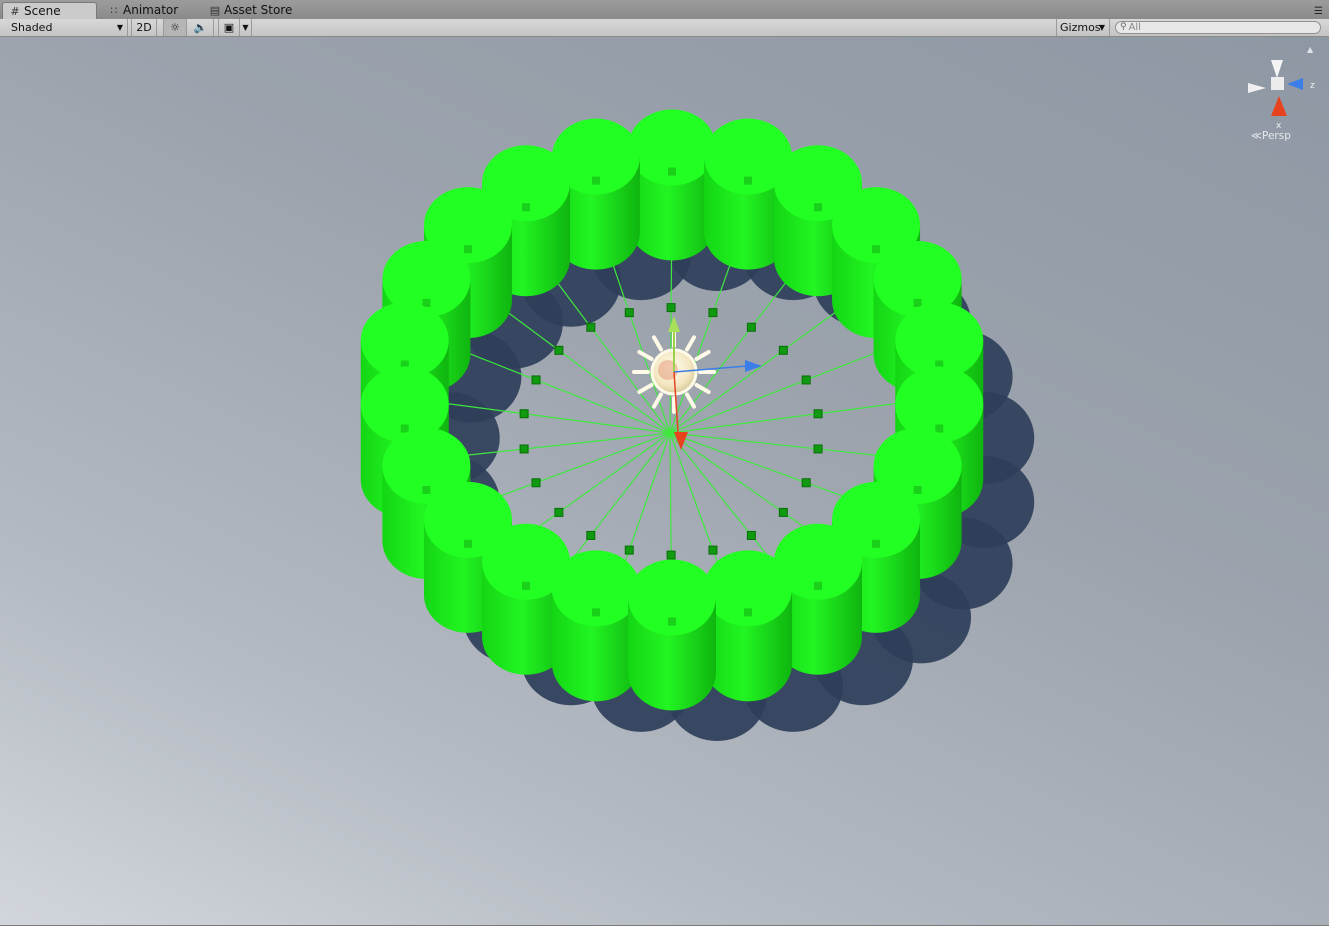  What do you see at coordinates (258, 10) in the screenshot?
I see `tab-asset-store-label: Asset Store` at bounding box center [258, 10].